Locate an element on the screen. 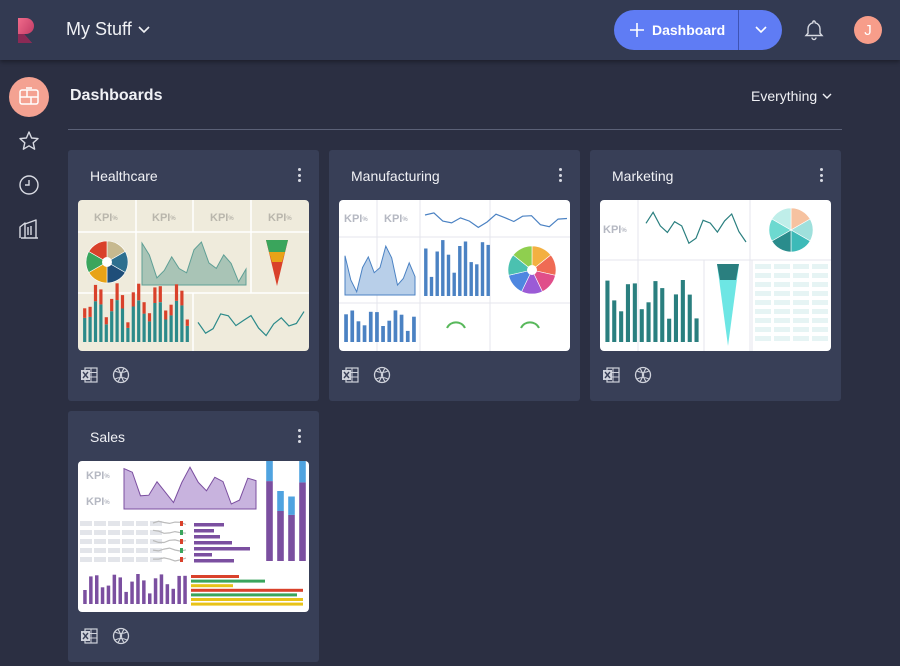  sales-thumbnail-preview: KPI%KPI% is located at coordinates (193, 536).